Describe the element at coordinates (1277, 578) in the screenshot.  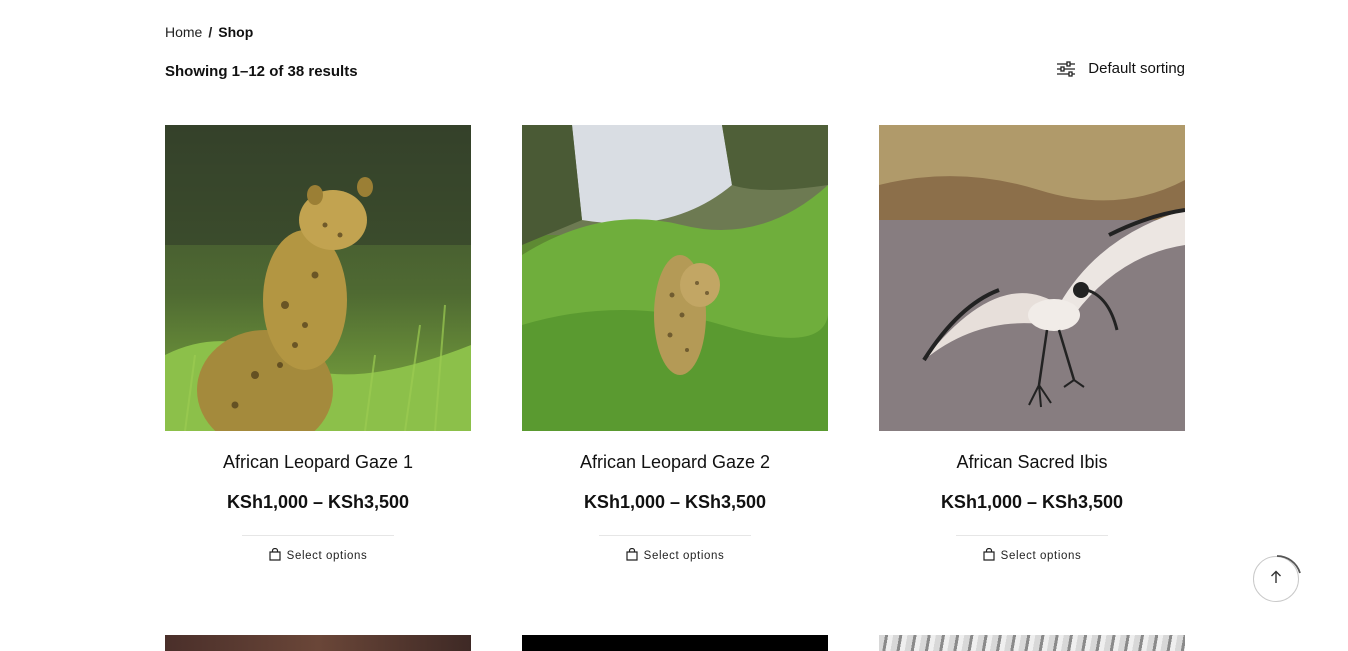
I see `scroll-to-top-button` at that location.